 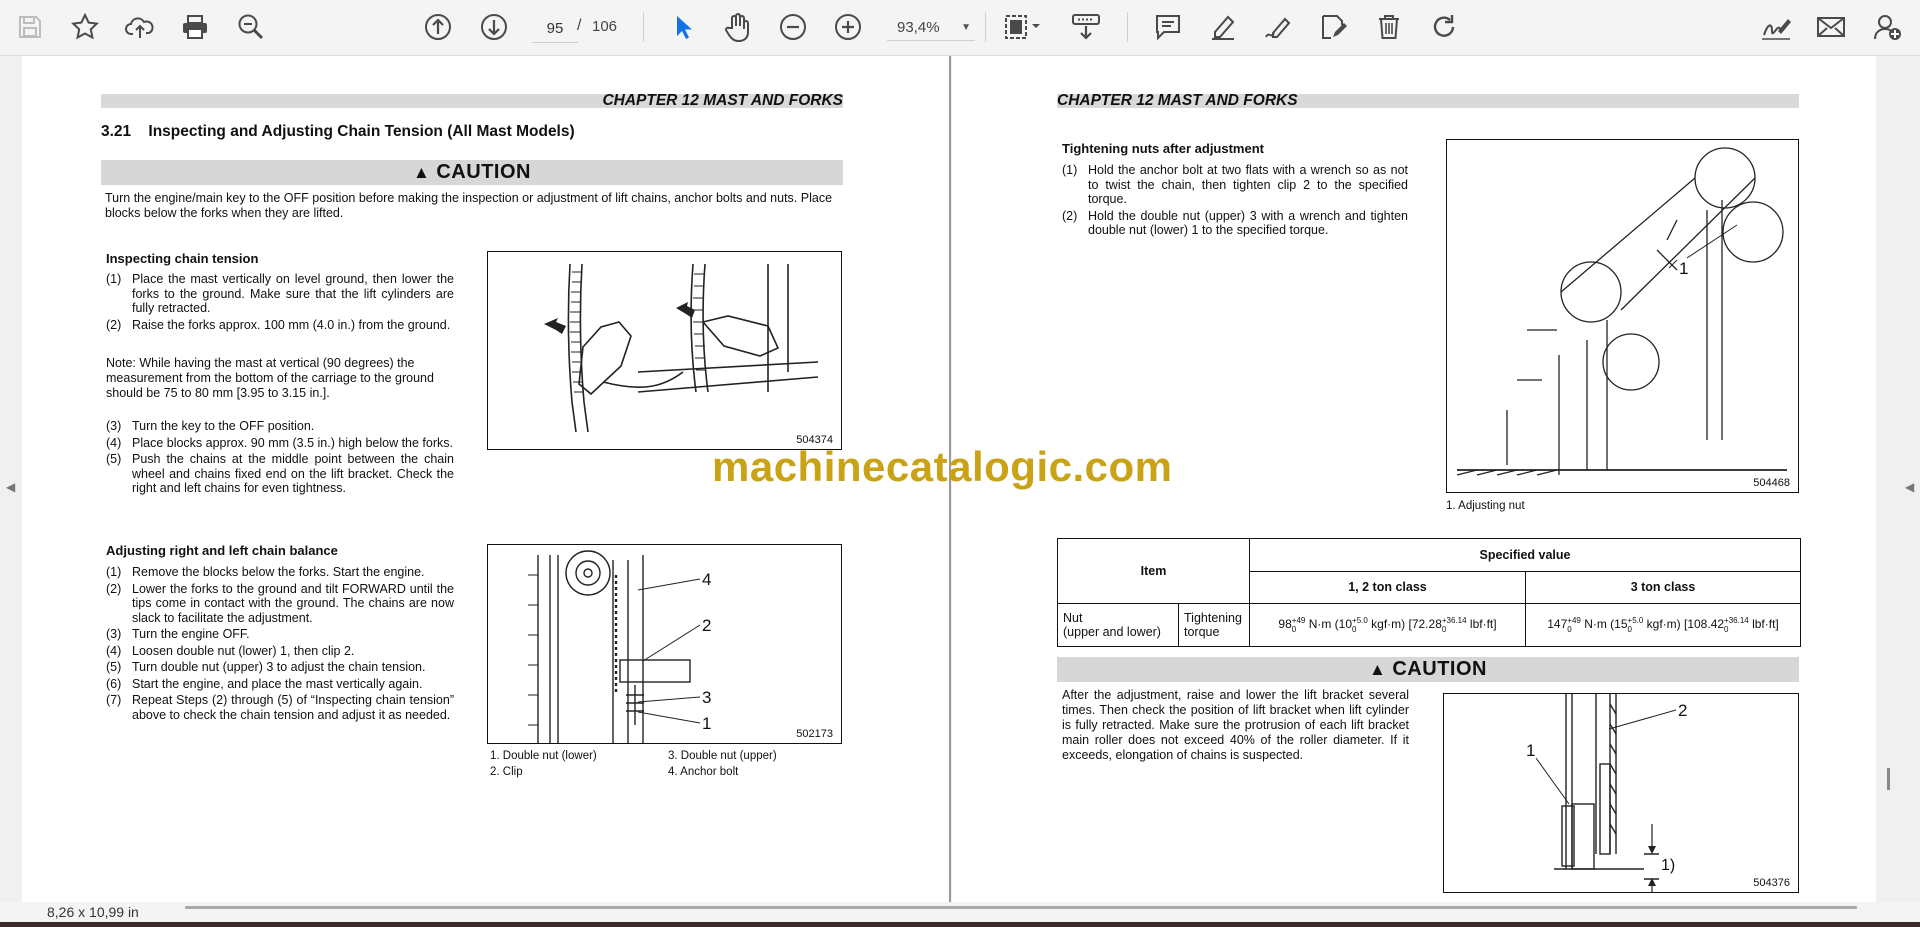 What do you see at coordinates (222, 550) in the screenshot?
I see `adjust-heading: Adjusting right and left chain balance` at bounding box center [222, 550].